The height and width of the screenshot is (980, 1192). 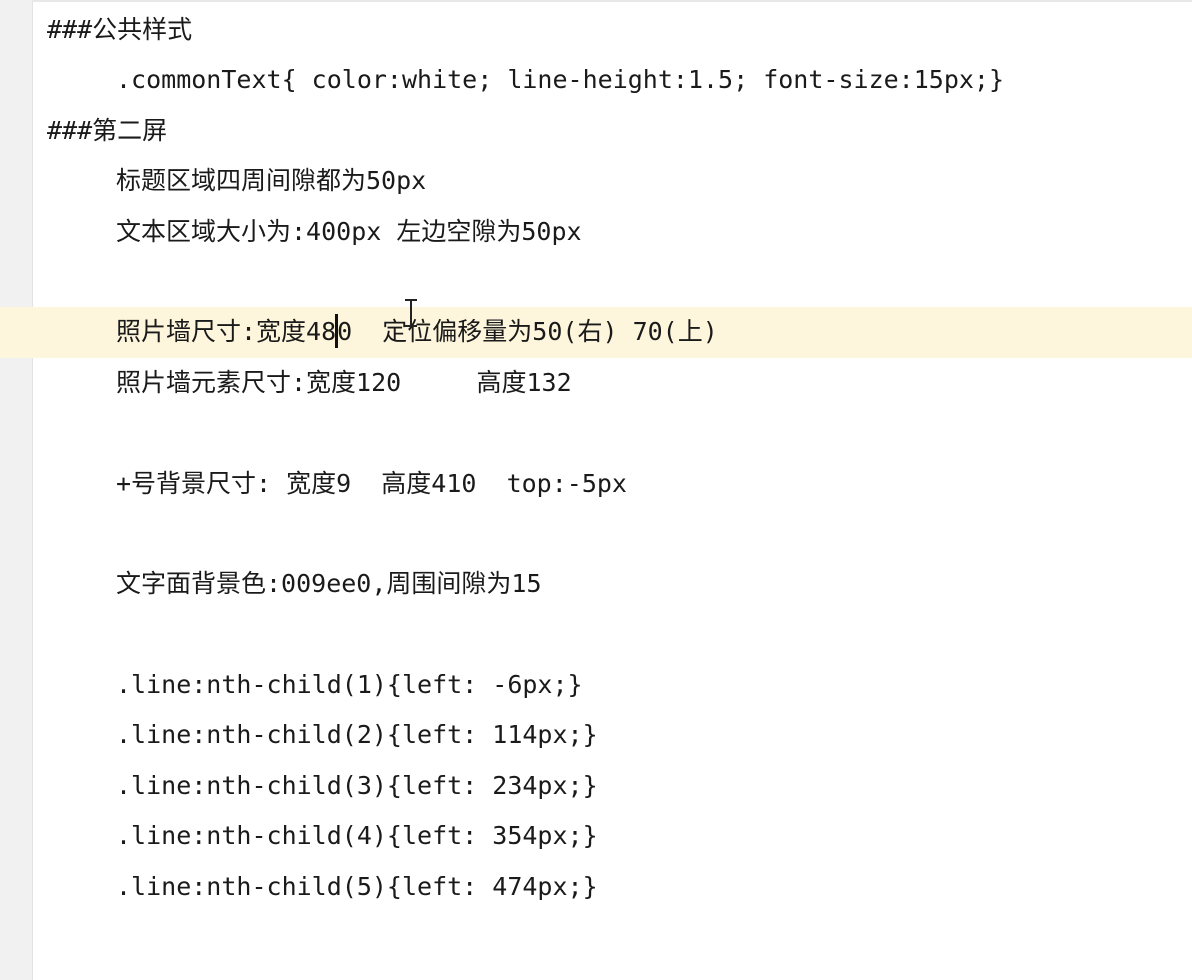 What do you see at coordinates (612, 786) in the screenshot?
I see `editor-line-16: .line:nth-child(3){left: 234px;}` at bounding box center [612, 786].